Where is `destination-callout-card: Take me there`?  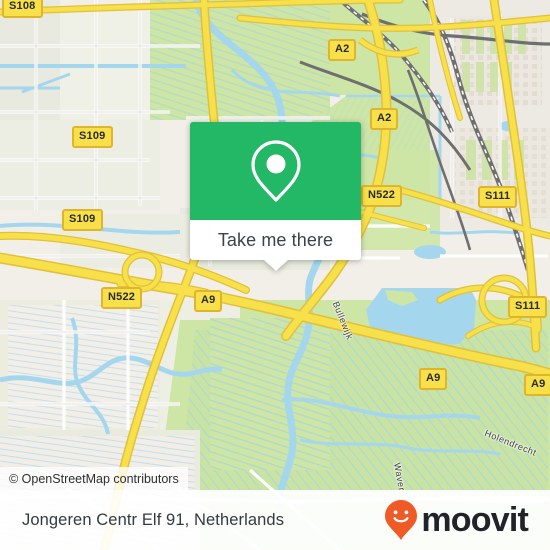
destination-callout-card: Take me there is located at coordinates (275, 196).